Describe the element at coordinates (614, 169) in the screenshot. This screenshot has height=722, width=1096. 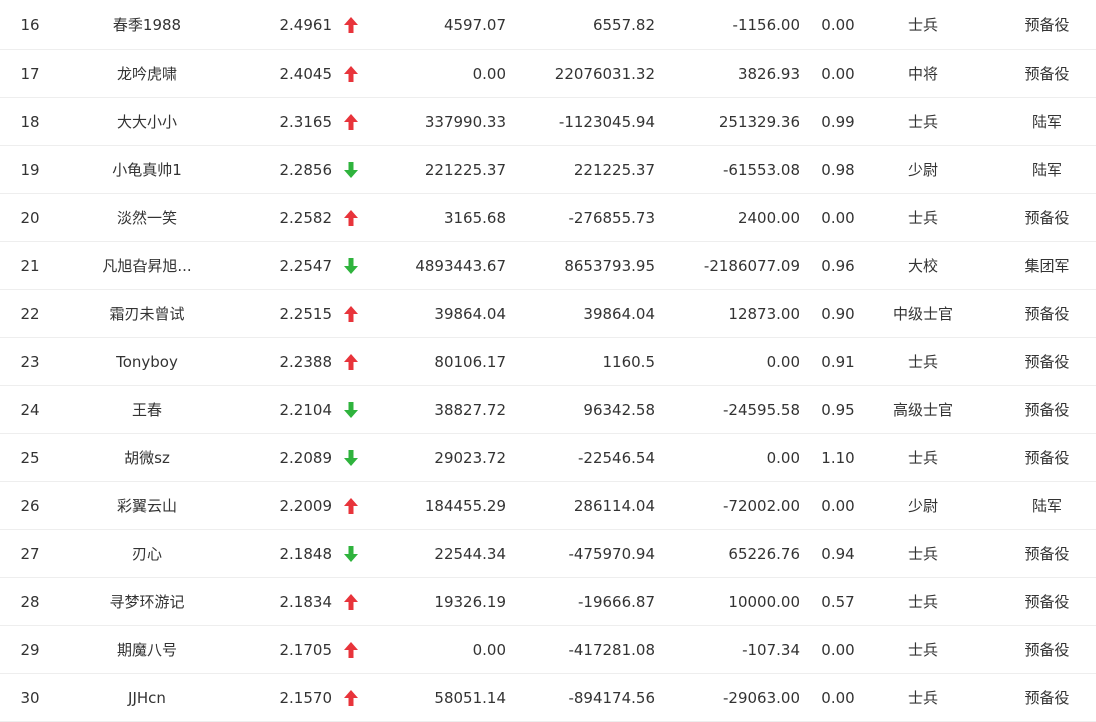
I see `value-2-cell: 221225.37` at that location.